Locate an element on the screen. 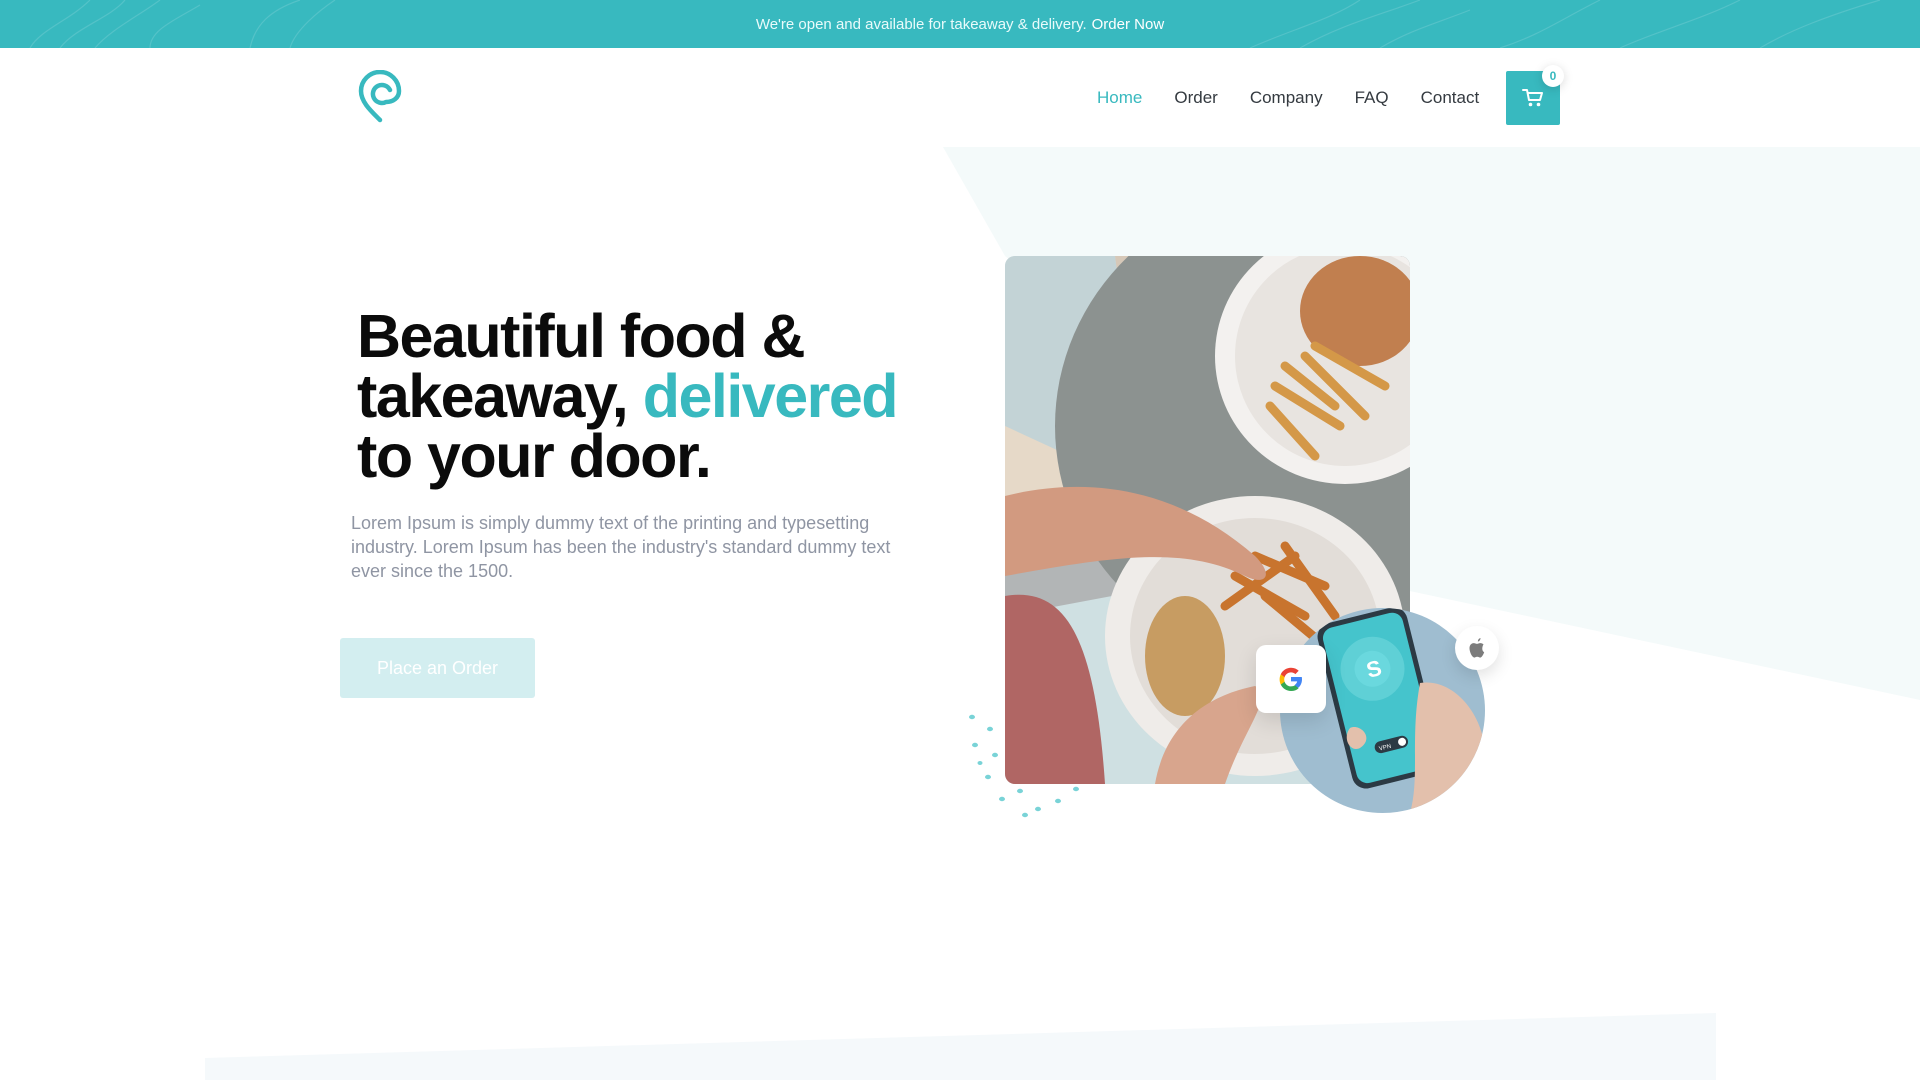 This screenshot has height=1080, width=1920. app-store-badge is located at coordinates (1477, 648).